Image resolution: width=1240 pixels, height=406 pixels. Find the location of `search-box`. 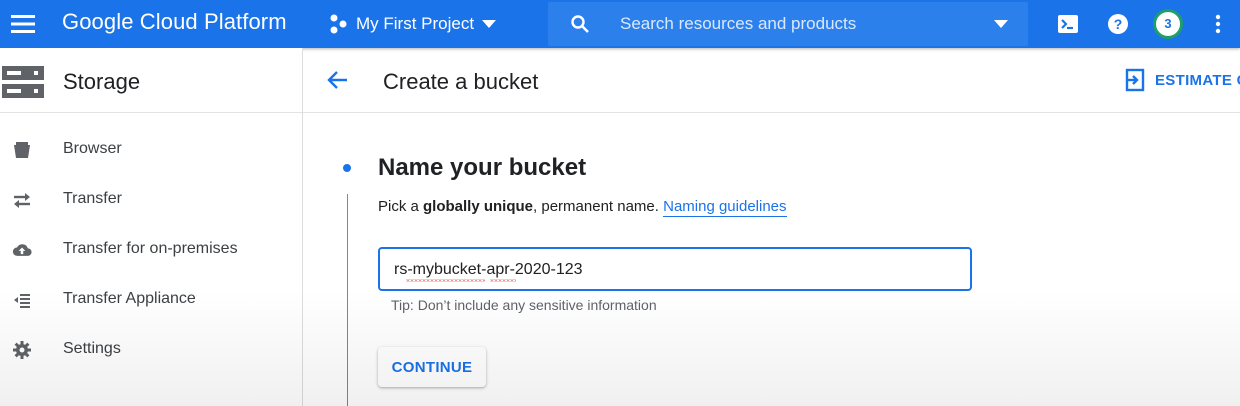

search-box is located at coordinates (788, 24).